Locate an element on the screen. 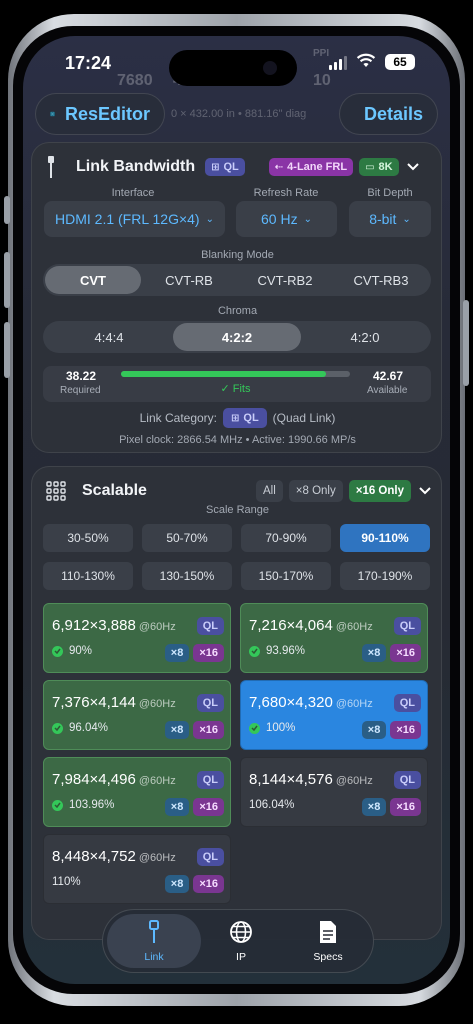 This screenshot has width=473, height=1024. scale-percent: 90% is located at coordinates (72, 651).